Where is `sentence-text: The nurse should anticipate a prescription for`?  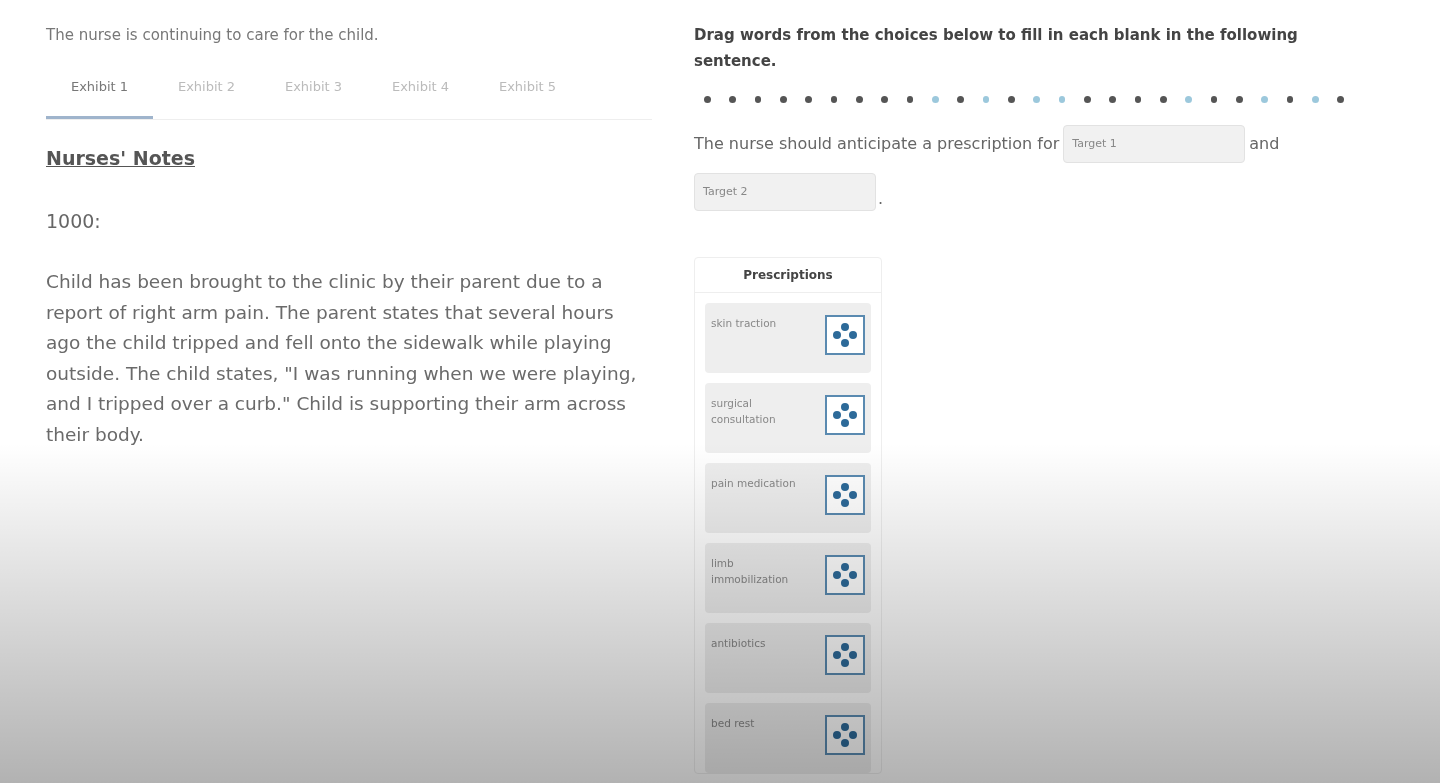
sentence-text: The nurse should anticipate a prescription for is located at coordinates (877, 144).